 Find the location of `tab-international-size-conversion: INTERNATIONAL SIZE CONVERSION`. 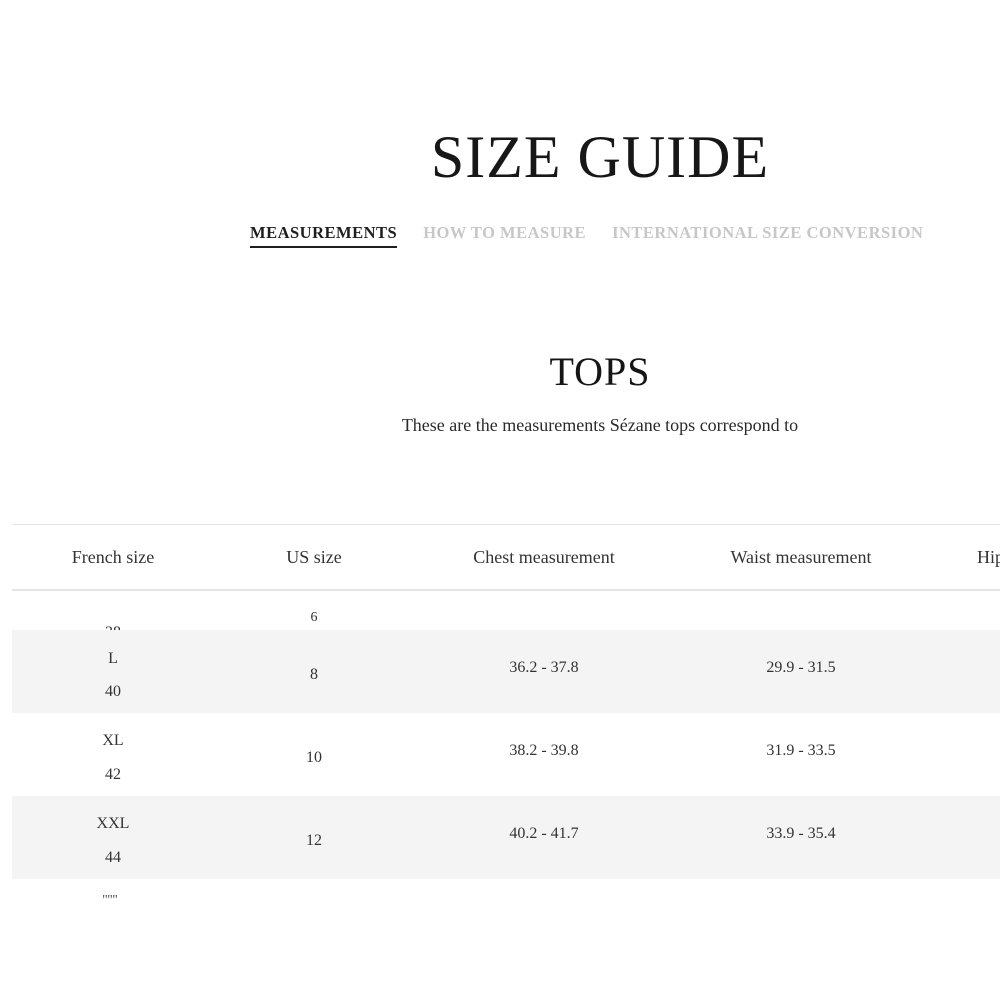

tab-international-size-conversion: INTERNATIONAL SIZE CONVERSION is located at coordinates (767, 234).